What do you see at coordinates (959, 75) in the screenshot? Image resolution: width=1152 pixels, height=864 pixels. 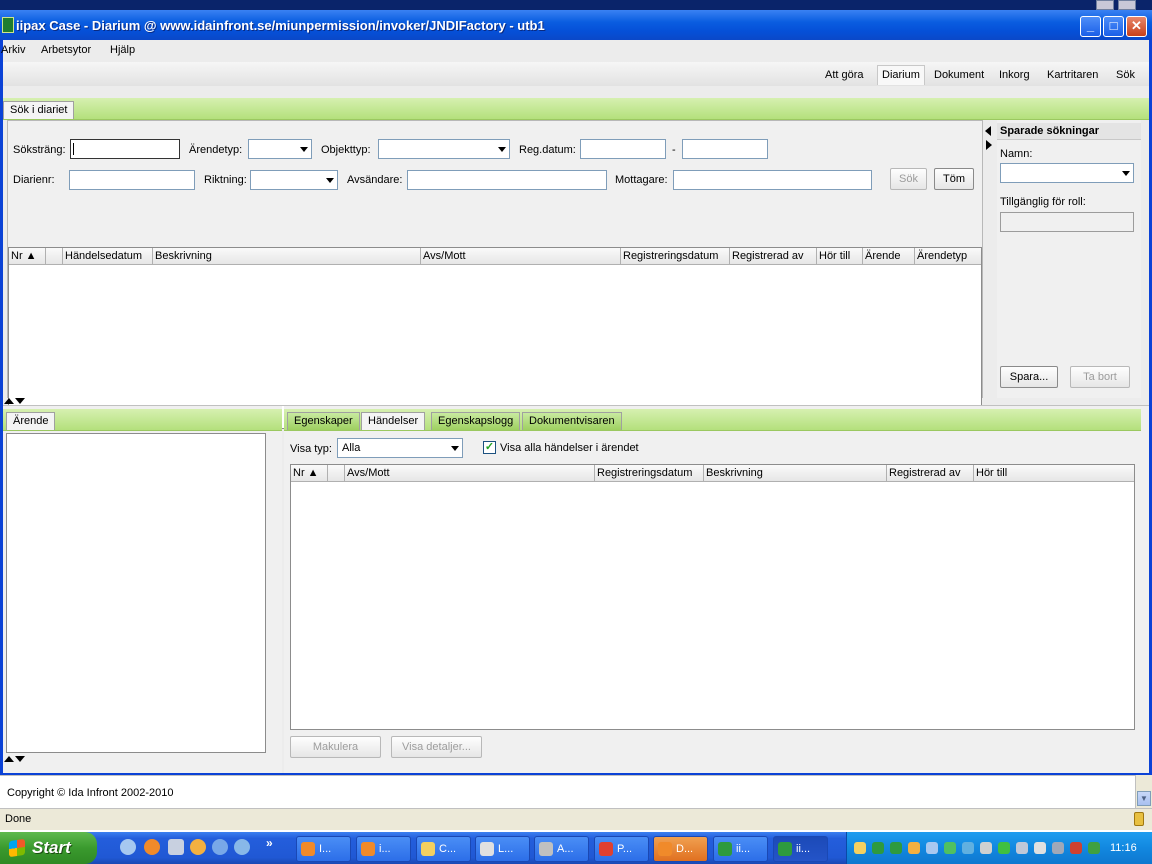 I see `nav-dokument: Dokument` at bounding box center [959, 75].